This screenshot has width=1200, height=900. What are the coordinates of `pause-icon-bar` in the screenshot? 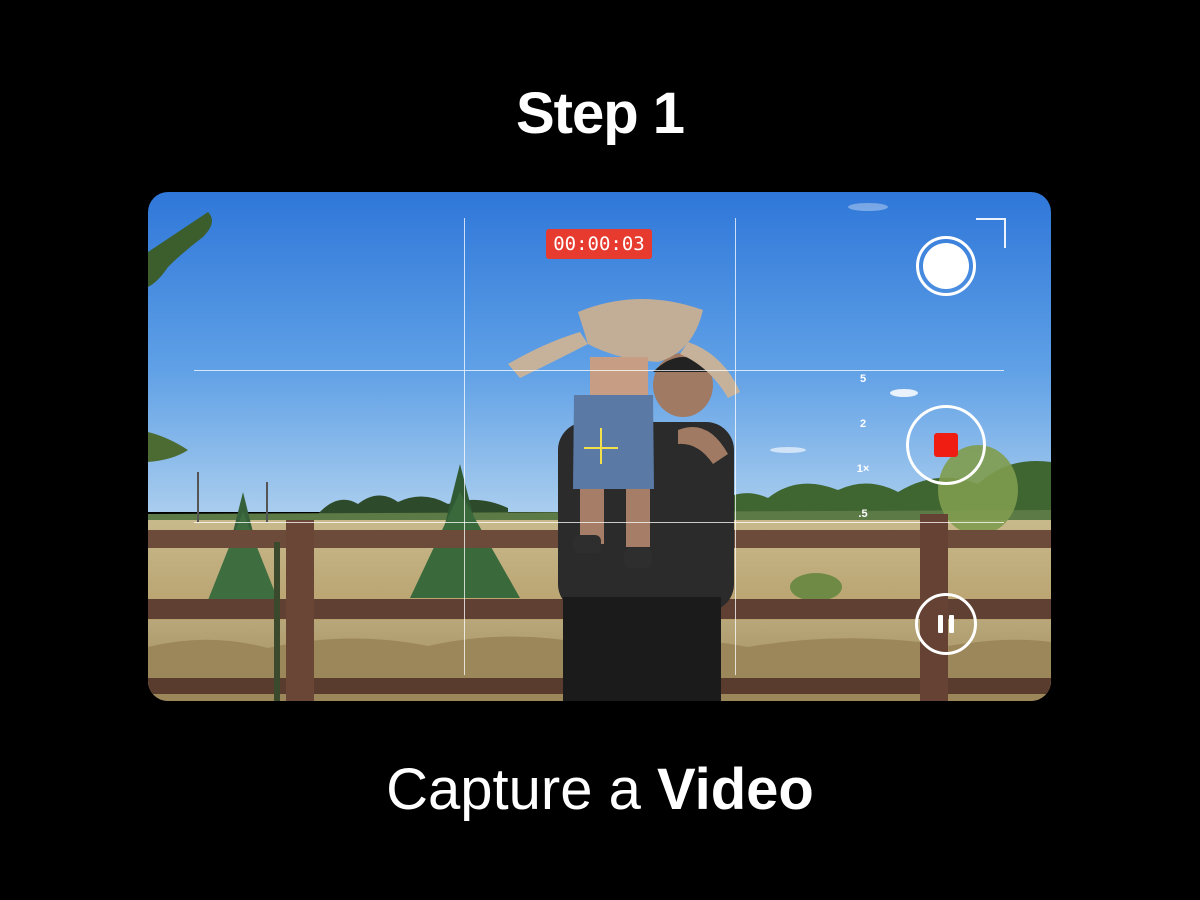 It's located at (951, 624).